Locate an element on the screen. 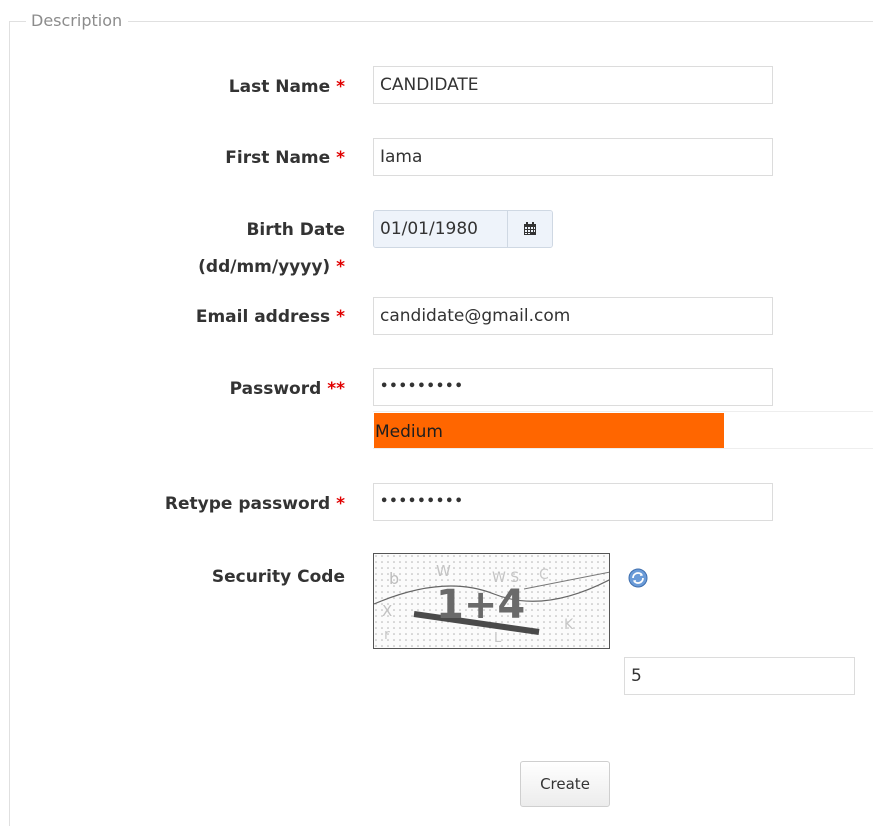 This screenshot has height=826, width=873. calendar-button is located at coordinates (529, 229).